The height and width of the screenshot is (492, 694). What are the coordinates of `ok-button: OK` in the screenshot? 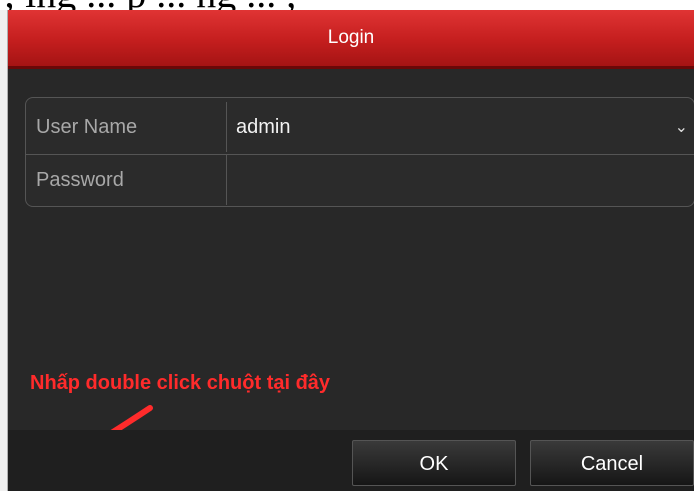 It's located at (434, 463).